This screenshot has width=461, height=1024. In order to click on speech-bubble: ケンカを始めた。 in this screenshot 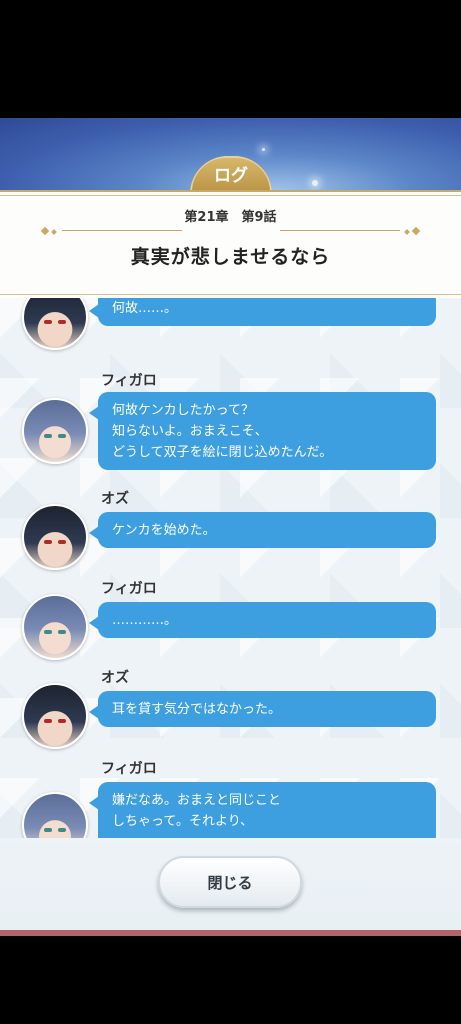, I will do `click(262, 530)`.